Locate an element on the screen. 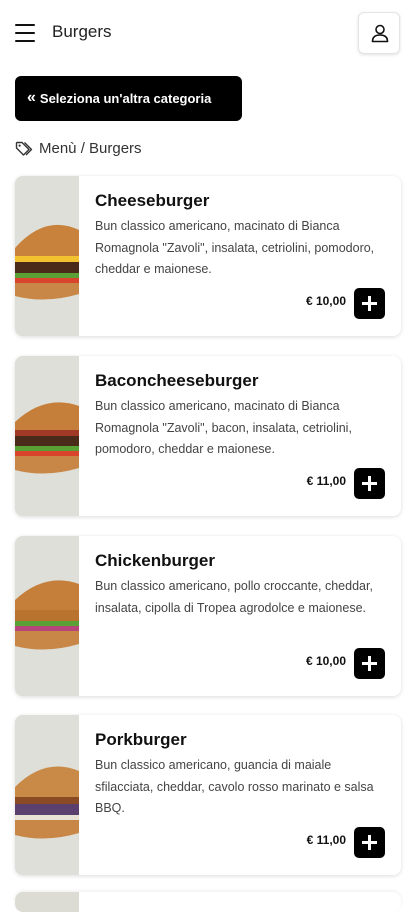  breadcrumb-text: Menù / Burgers is located at coordinates (90, 148).